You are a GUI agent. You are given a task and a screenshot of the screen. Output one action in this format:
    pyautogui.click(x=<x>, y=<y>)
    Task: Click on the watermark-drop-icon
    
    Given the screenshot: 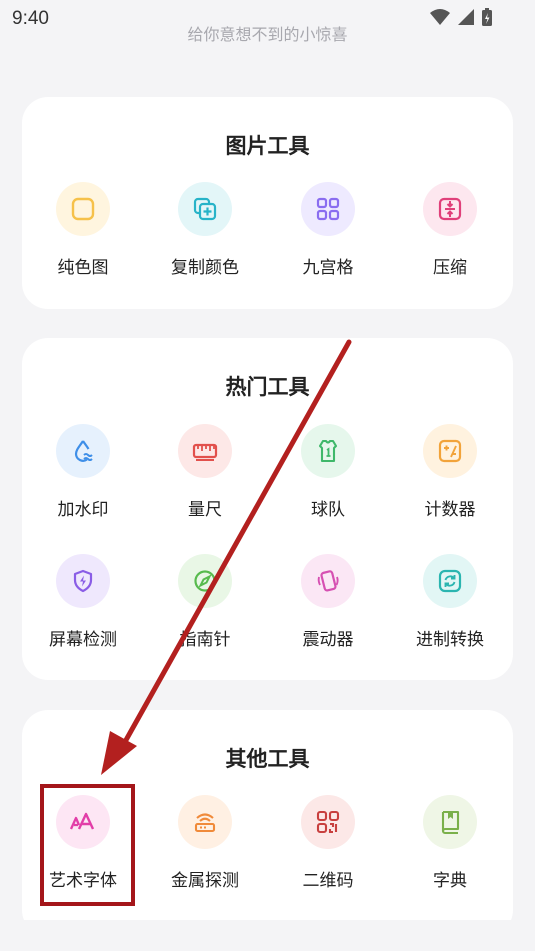 What is the action you would take?
    pyautogui.click(x=83, y=451)
    